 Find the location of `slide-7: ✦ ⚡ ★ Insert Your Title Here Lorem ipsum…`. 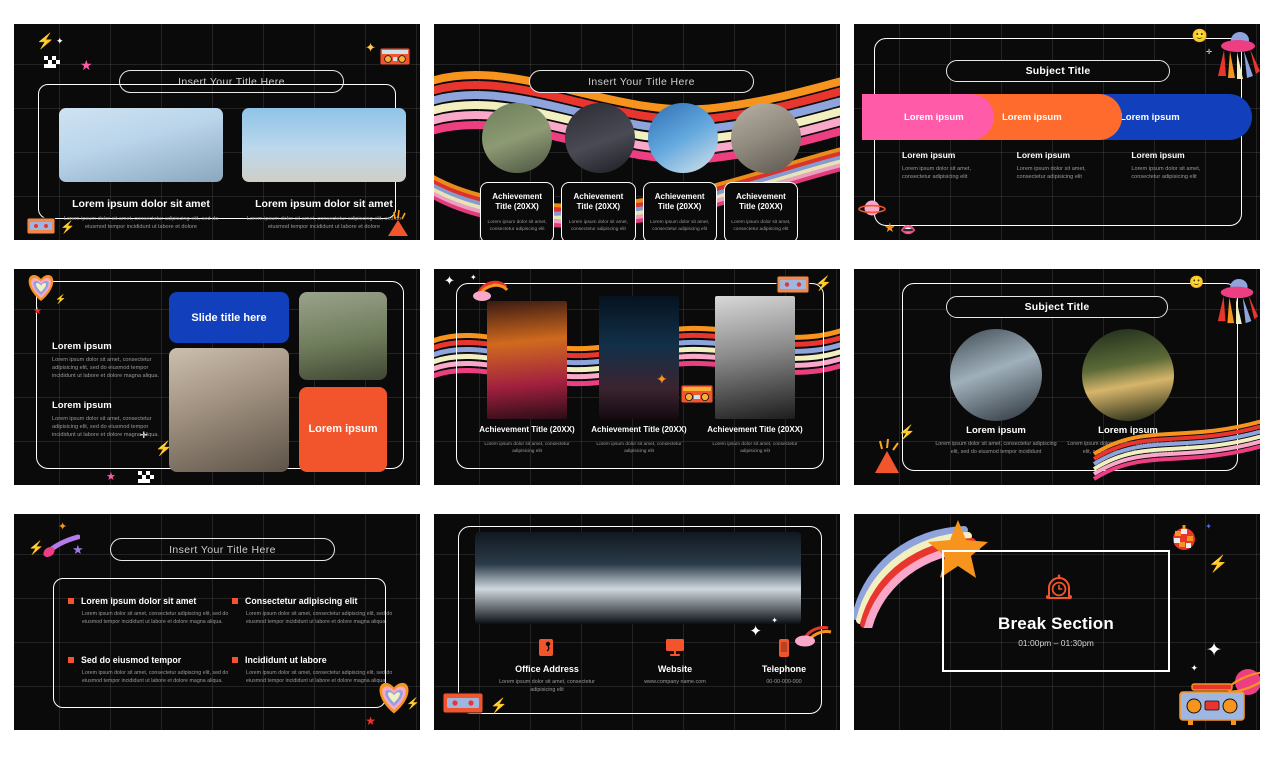

slide-7: ✦ ⚡ ★ Insert Your Title Here Lorem ipsum… is located at coordinates (217, 622).